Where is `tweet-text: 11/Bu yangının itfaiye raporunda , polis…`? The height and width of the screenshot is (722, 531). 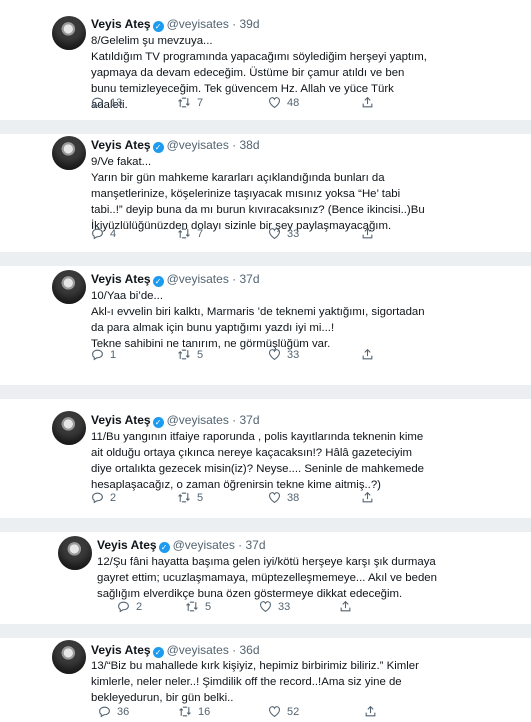 tweet-text: 11/Bu yangının itfaiye raporunda , polis… is located at coordinates (258, 461).